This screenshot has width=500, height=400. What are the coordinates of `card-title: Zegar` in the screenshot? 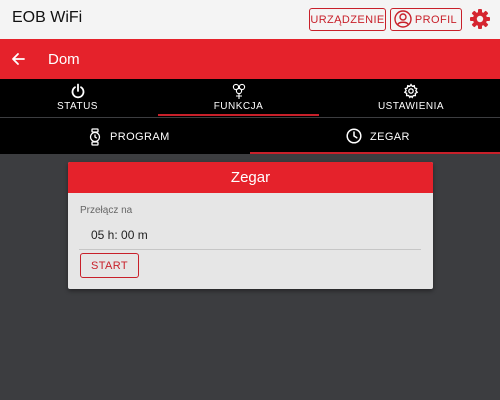 It's located at (250, 177).